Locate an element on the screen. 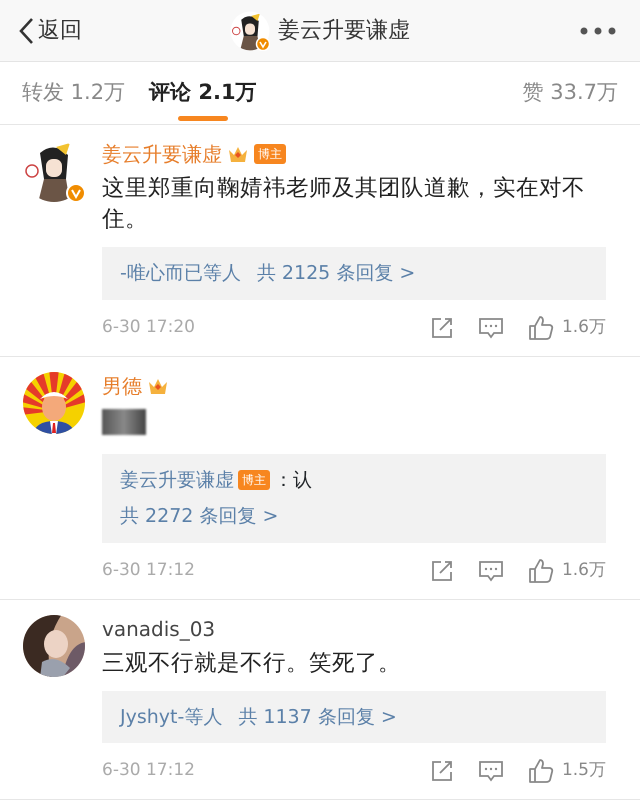 Image resolution: width=640 pixels, height=809 pixels. reply-box: 姜云升要谦虚 博主 ：认 共 2272 条回复 > is located at coordinates (354, 498).